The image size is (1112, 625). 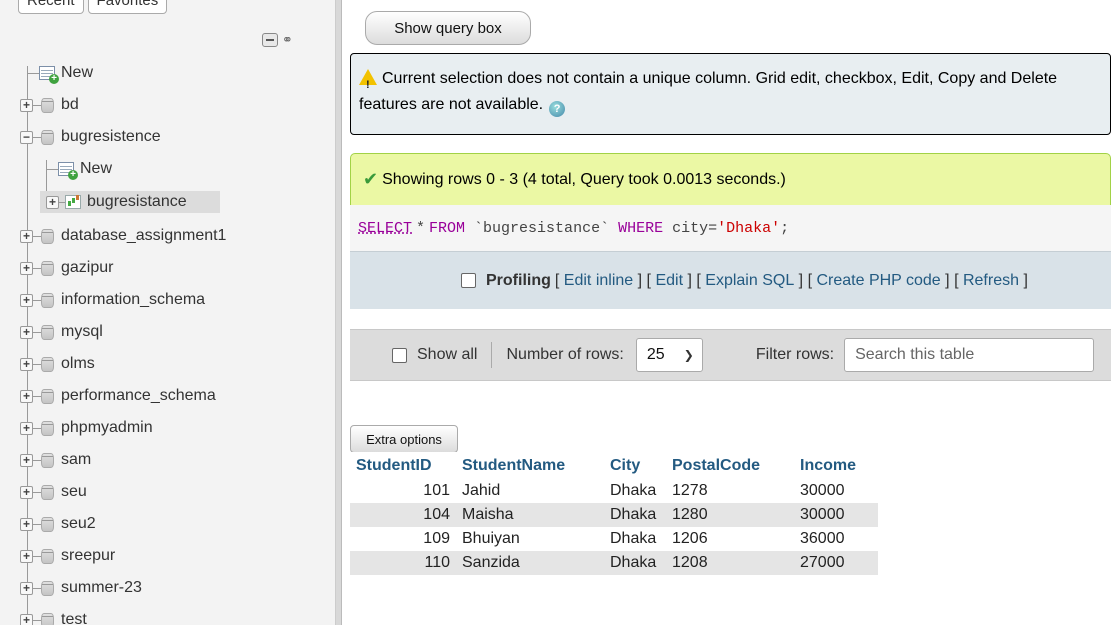 I want to click on column-header-income: Income, so click(x=836, y=465).